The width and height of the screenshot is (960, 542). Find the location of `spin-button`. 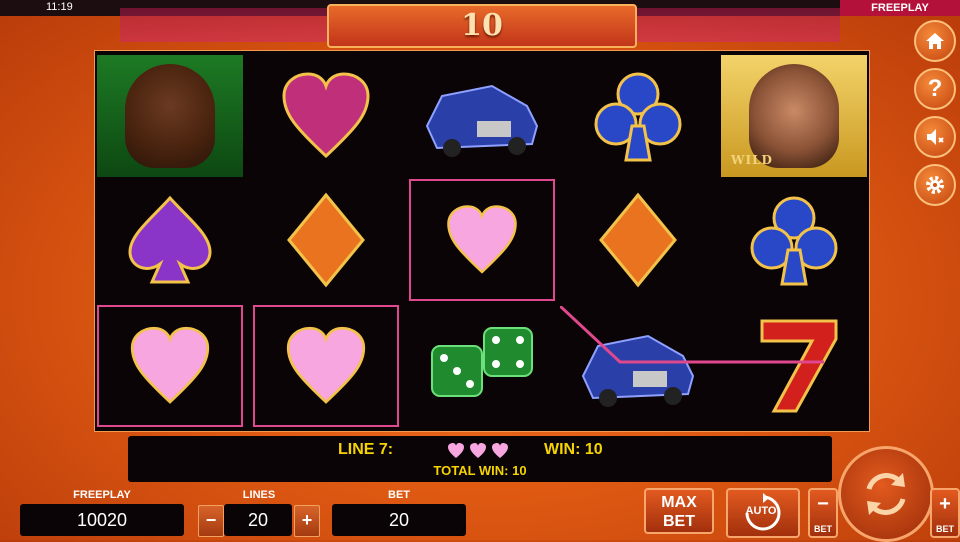

spin-button is located at coordinates (886, 494).